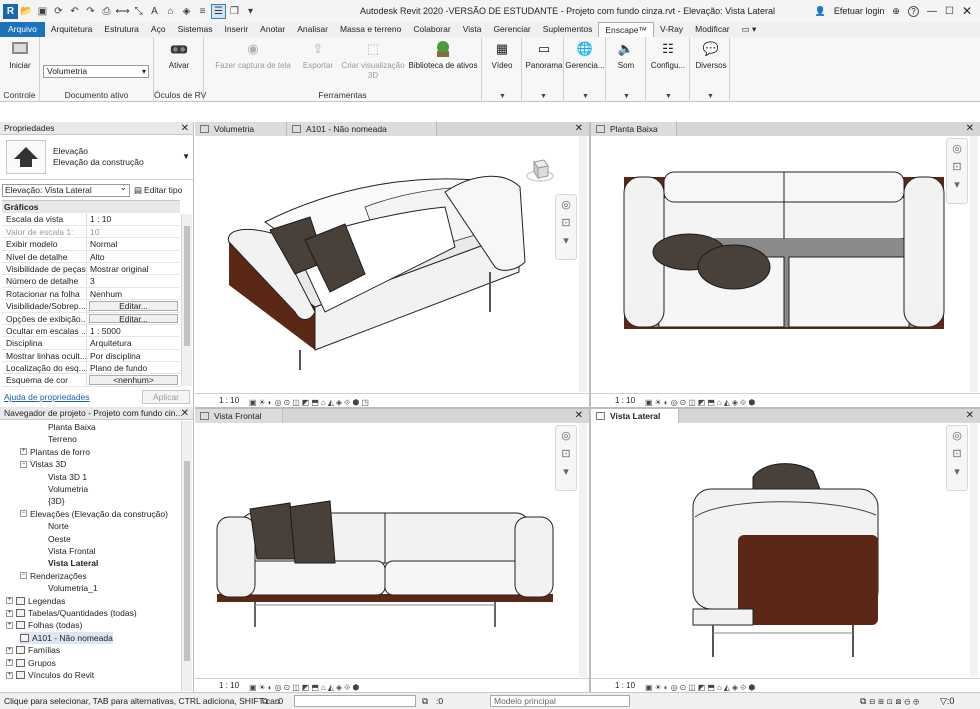 This screenshot has height=709, width=980. Describe the element at coordinates (443, 55) in the screenshot. I see `biblioteca-ativos-button: Biblioteca de ativos` at that location.